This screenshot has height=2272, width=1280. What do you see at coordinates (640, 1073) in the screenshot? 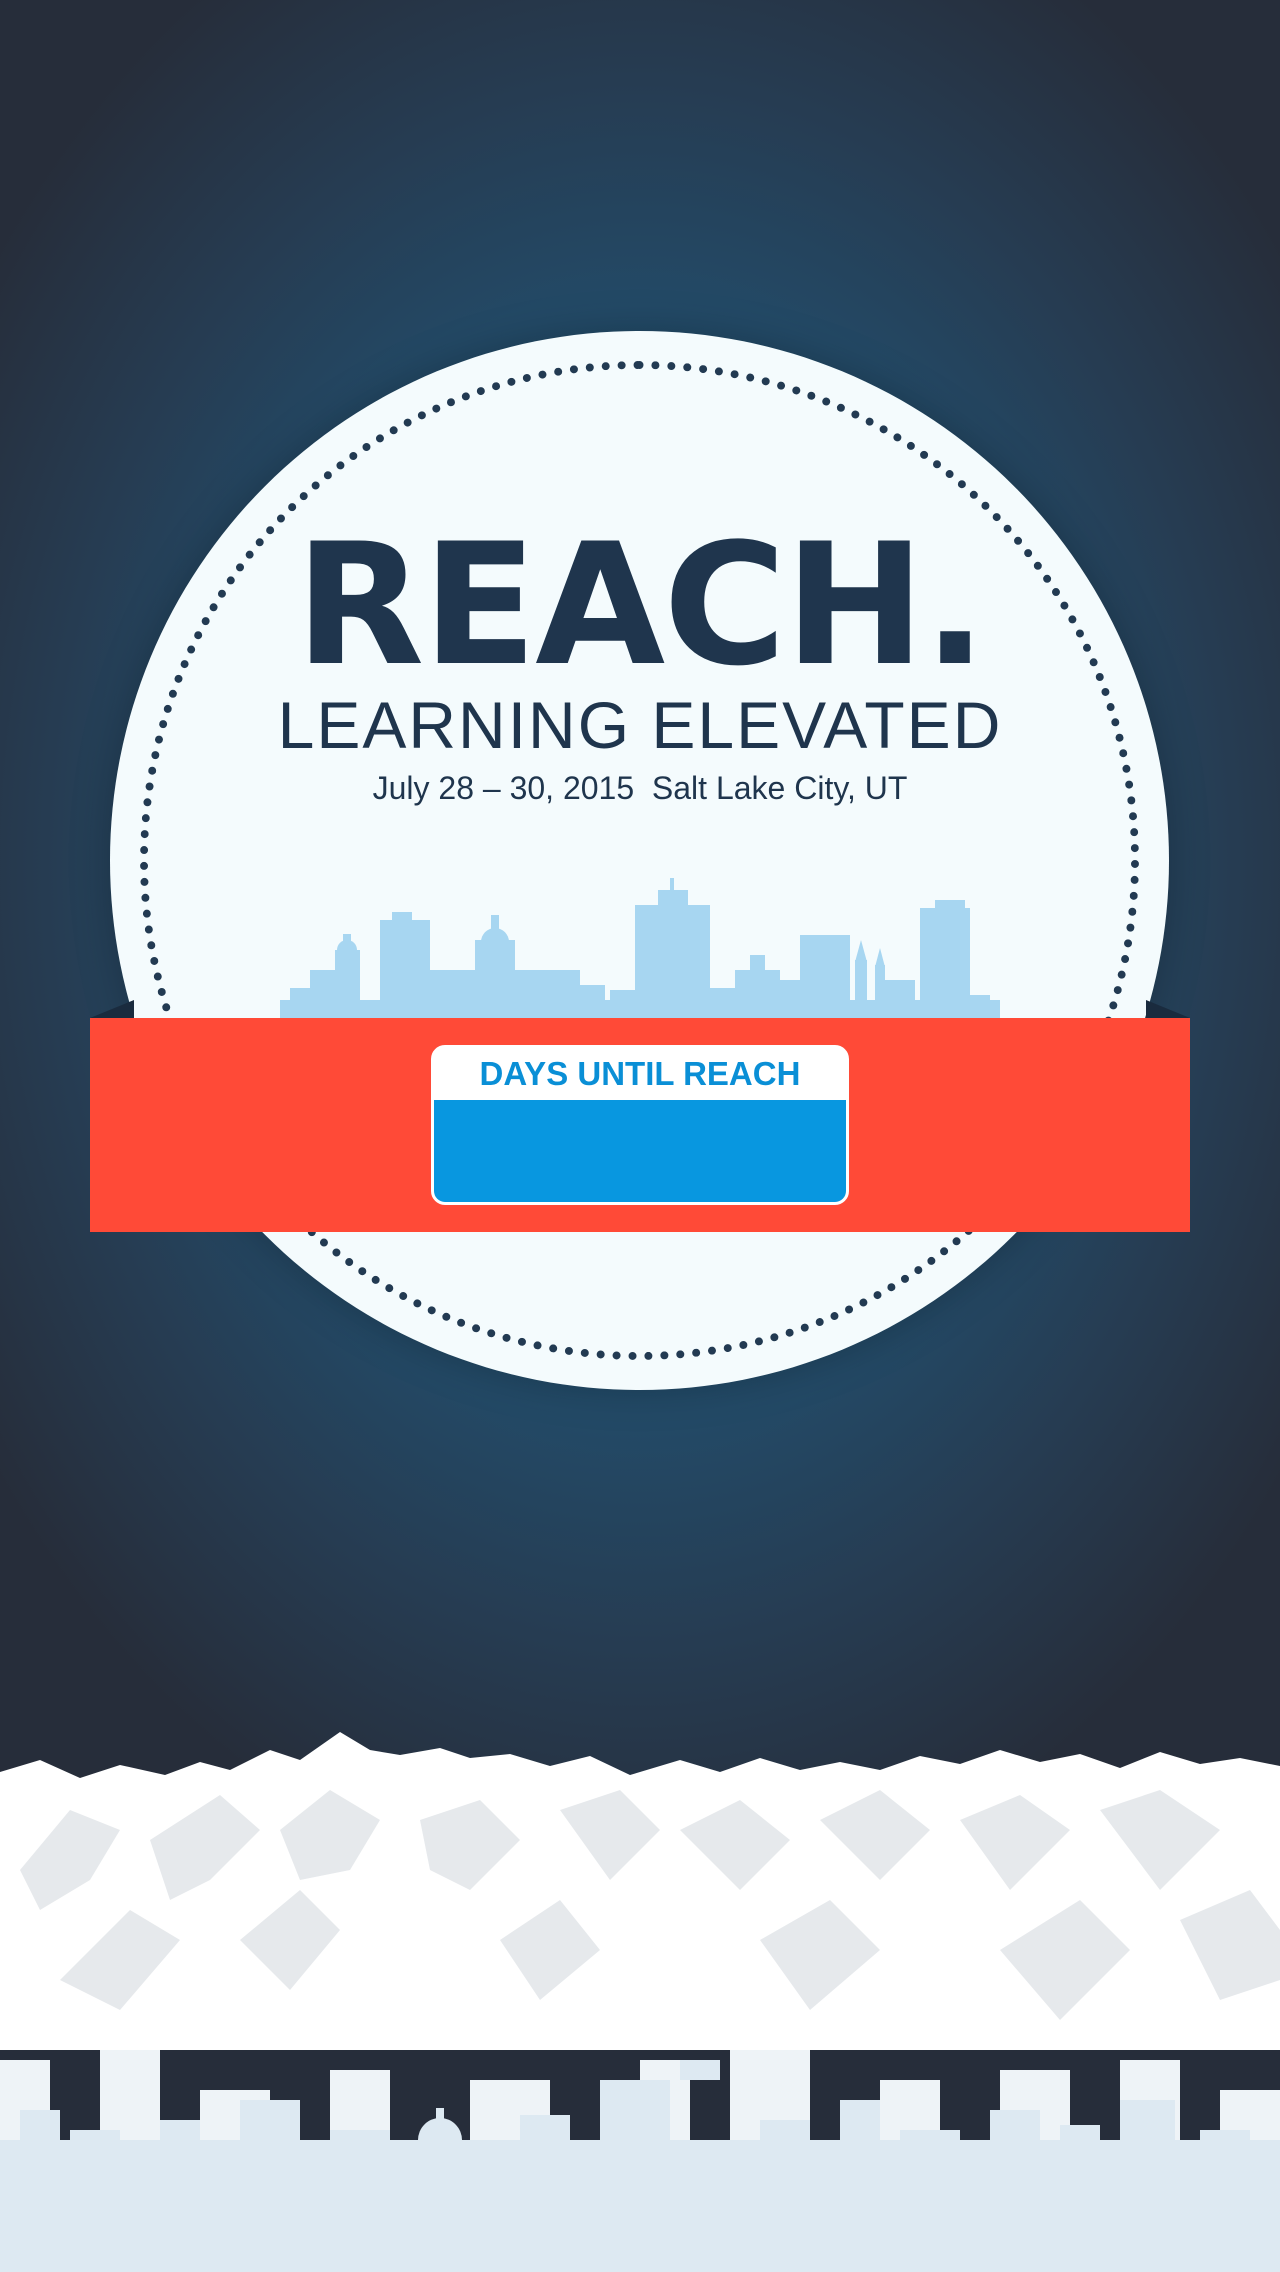
I see `countdown-label: DAYS UNTIL REACH` at bounding box center [640, 1073].